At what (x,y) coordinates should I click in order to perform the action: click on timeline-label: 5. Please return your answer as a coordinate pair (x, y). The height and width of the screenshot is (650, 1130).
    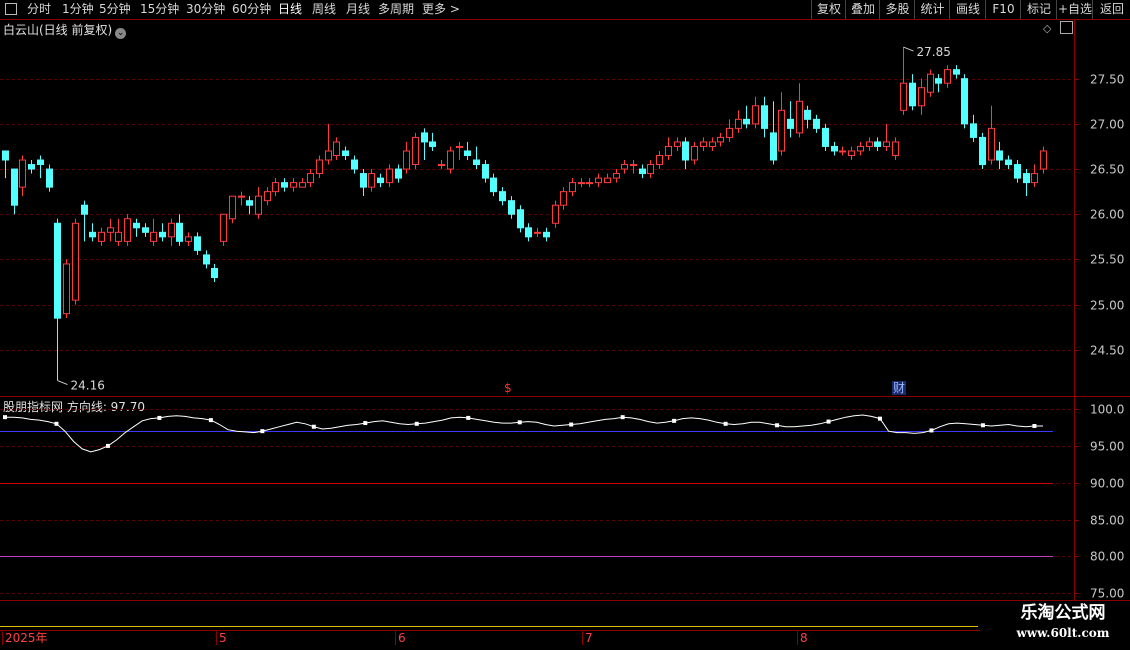
    Looking at the image, I should click on (223, 638).